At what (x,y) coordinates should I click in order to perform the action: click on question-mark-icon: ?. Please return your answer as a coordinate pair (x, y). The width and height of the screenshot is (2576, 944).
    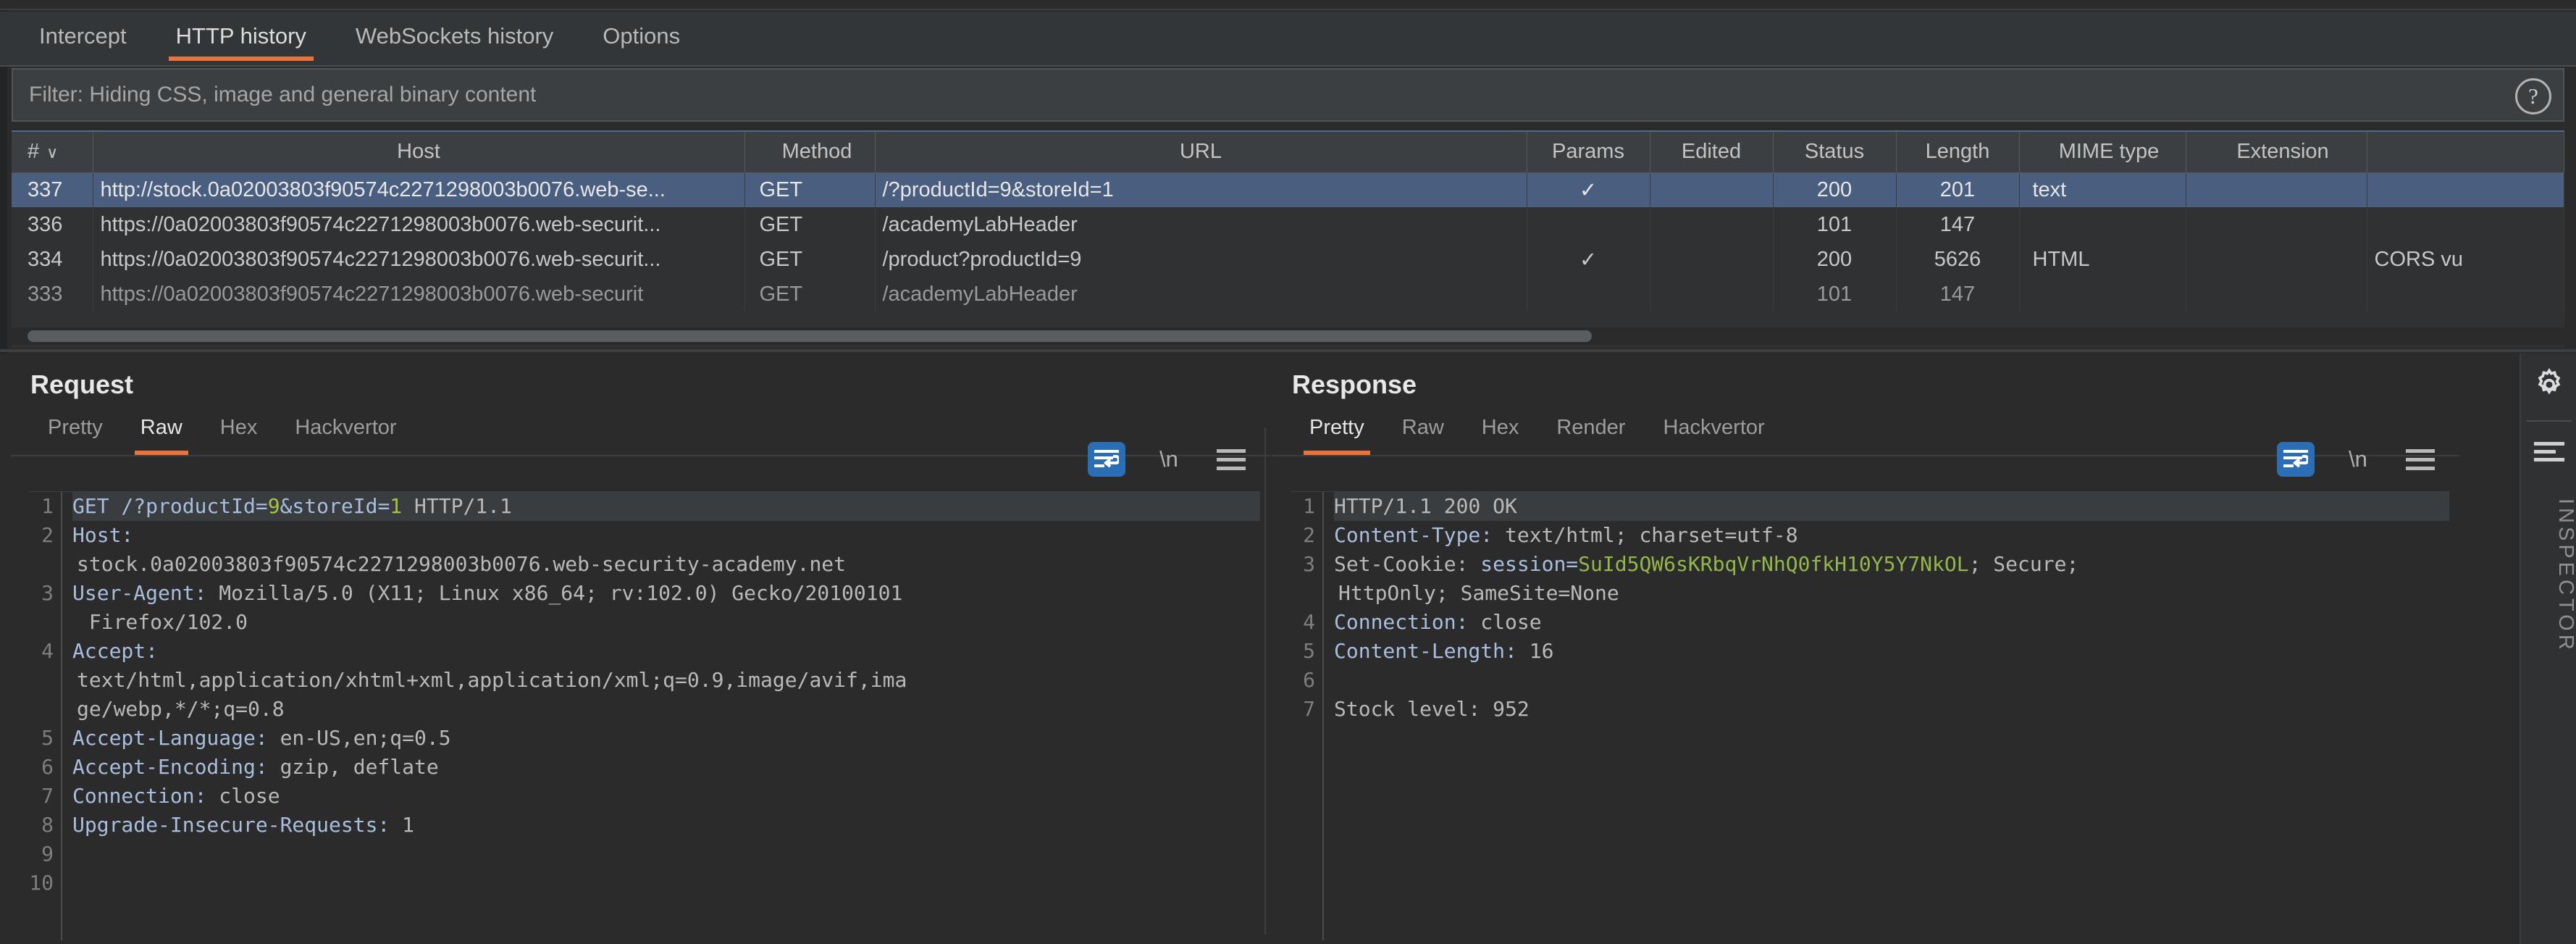
    Looking at the image, I should click on (2533, 96).